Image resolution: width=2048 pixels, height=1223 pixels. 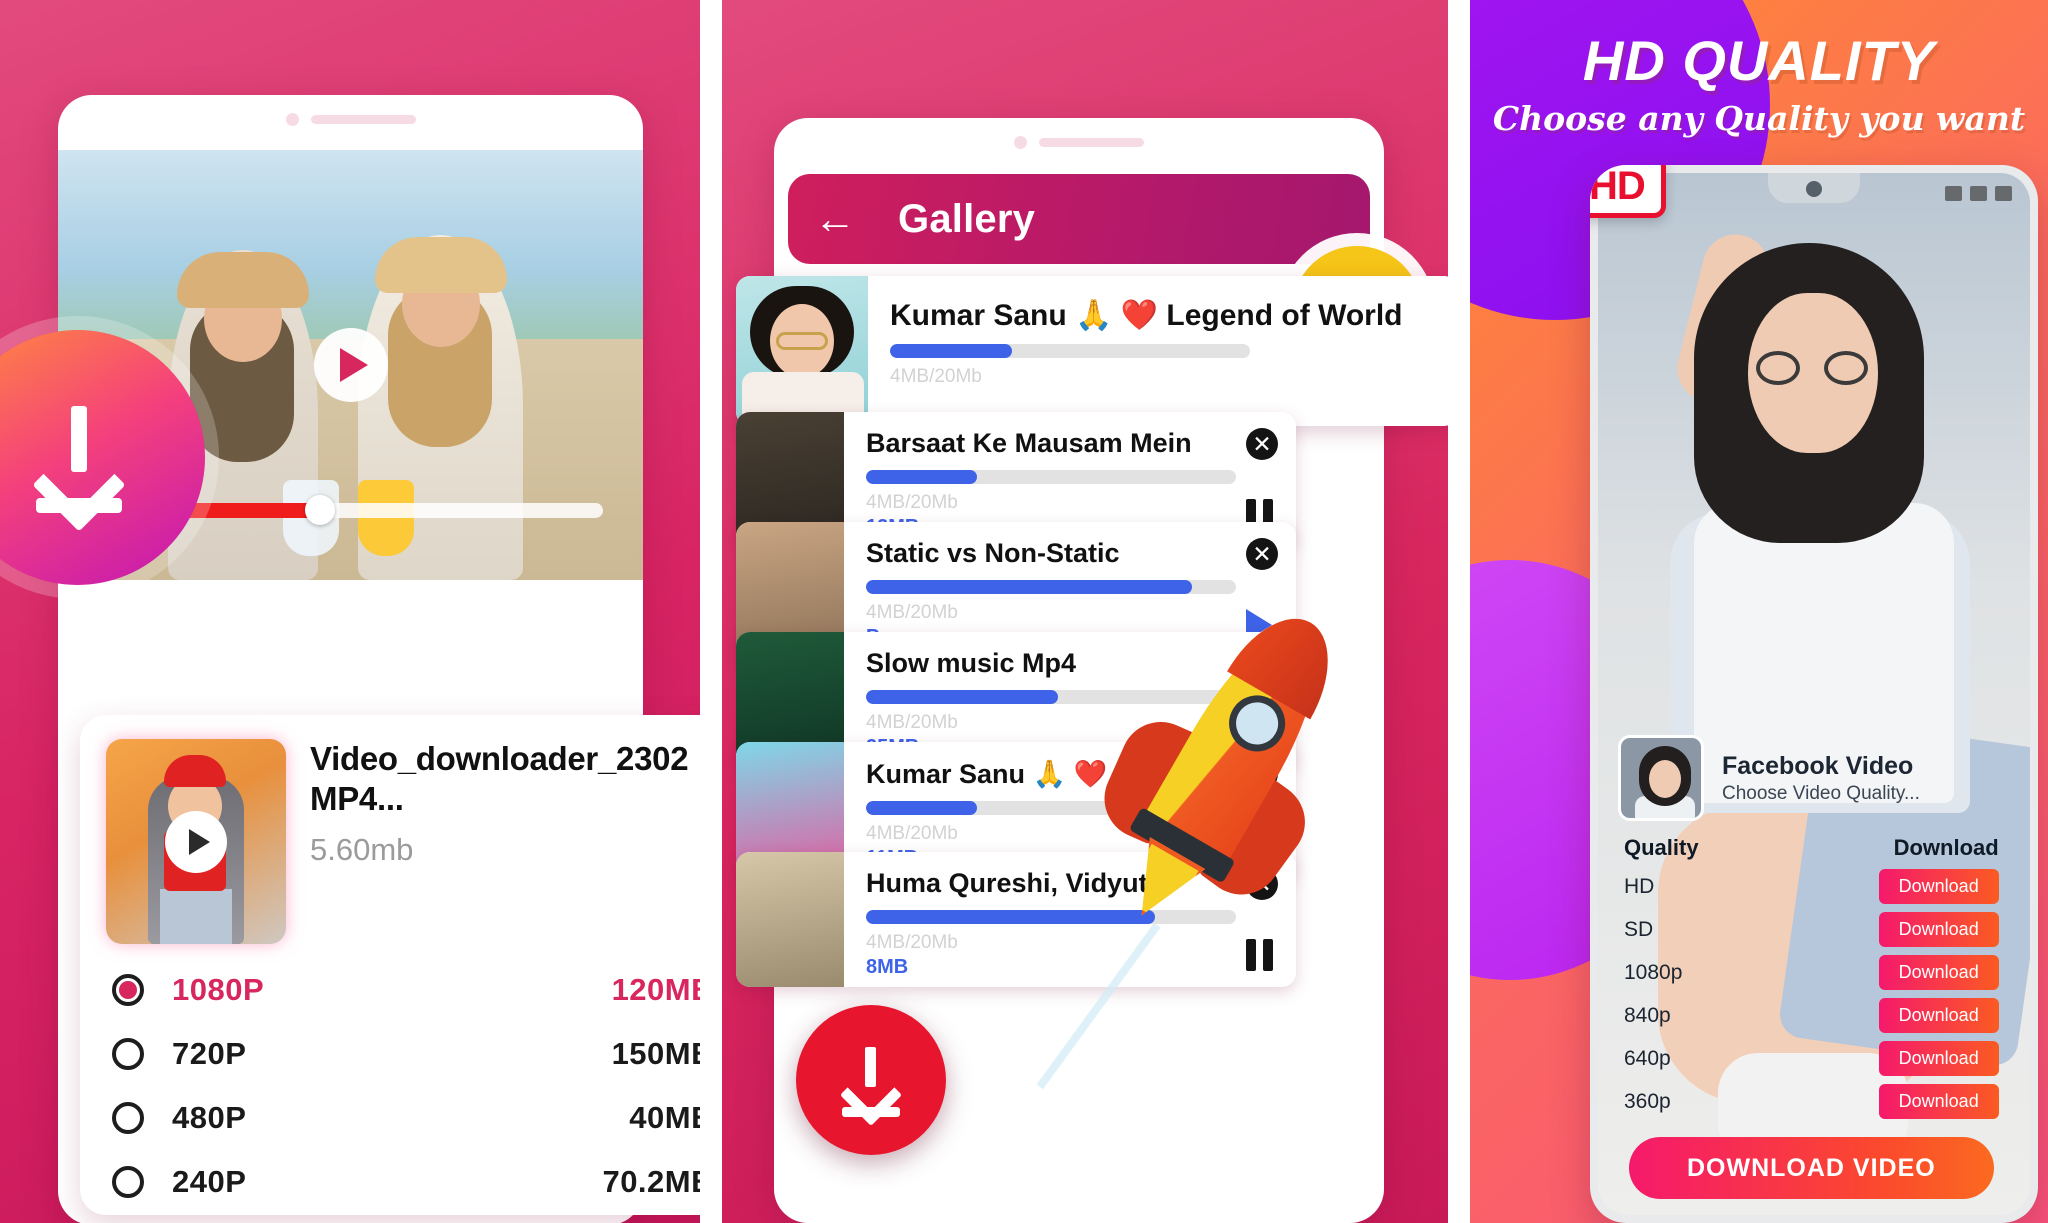 What do you see at coordinates (1759, 118) in the screenshot?
I see `subheadline: Choose any Quality you want` at bounding box center [1759, 118].